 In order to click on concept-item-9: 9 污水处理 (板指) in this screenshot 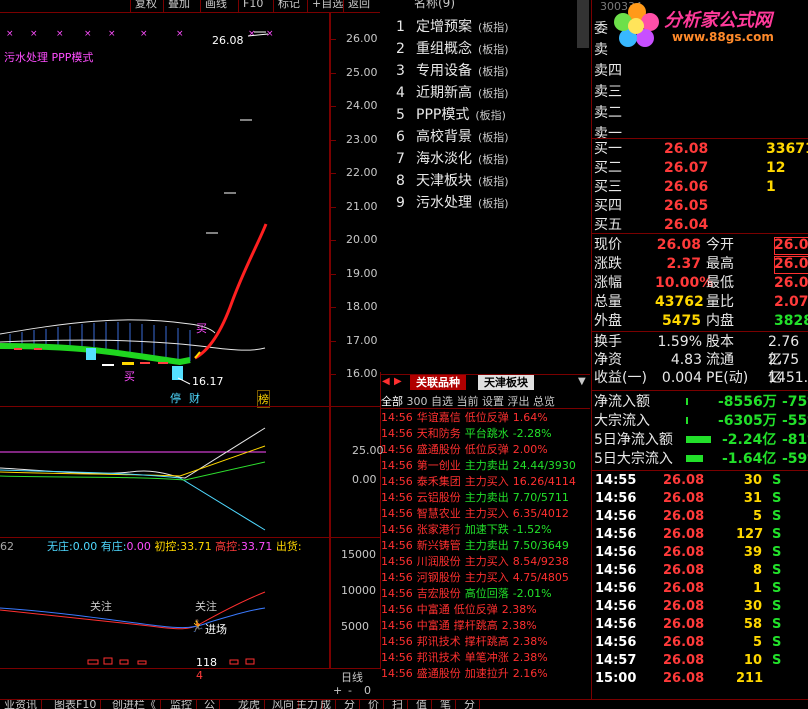, I will do `click(452, 202)`.